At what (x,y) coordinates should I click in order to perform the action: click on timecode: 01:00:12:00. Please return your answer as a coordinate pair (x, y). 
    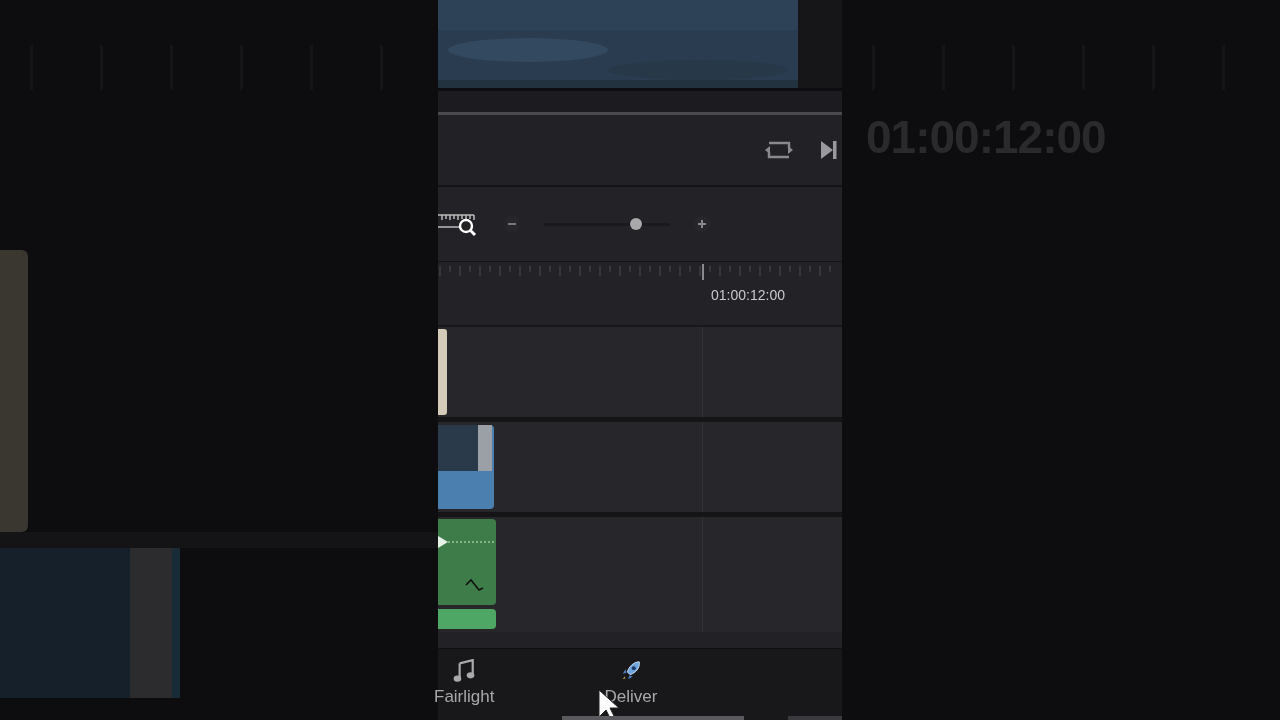
    Looking at the image, I should click on (748, 295).